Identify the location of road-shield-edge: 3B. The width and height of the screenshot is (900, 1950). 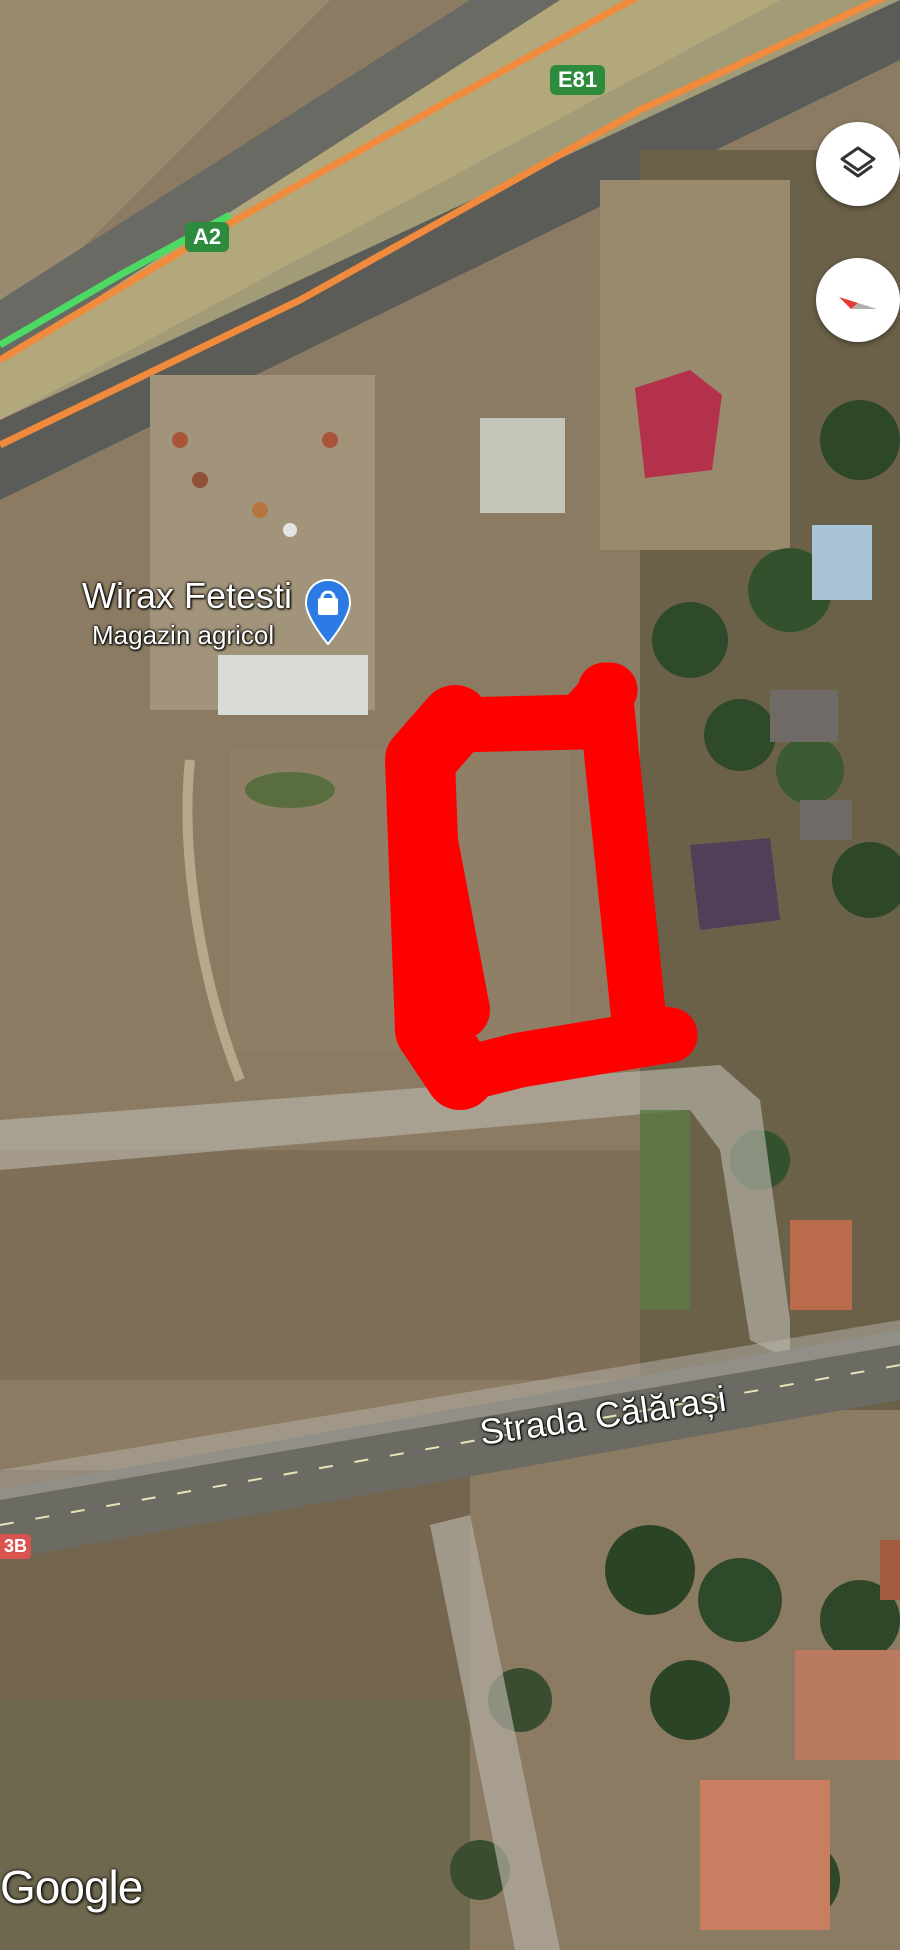
(16, 1546).